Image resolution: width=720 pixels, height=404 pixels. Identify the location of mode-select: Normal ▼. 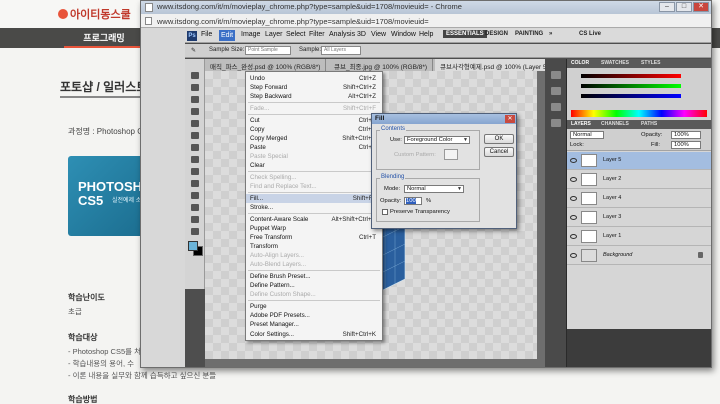
(434, 189).